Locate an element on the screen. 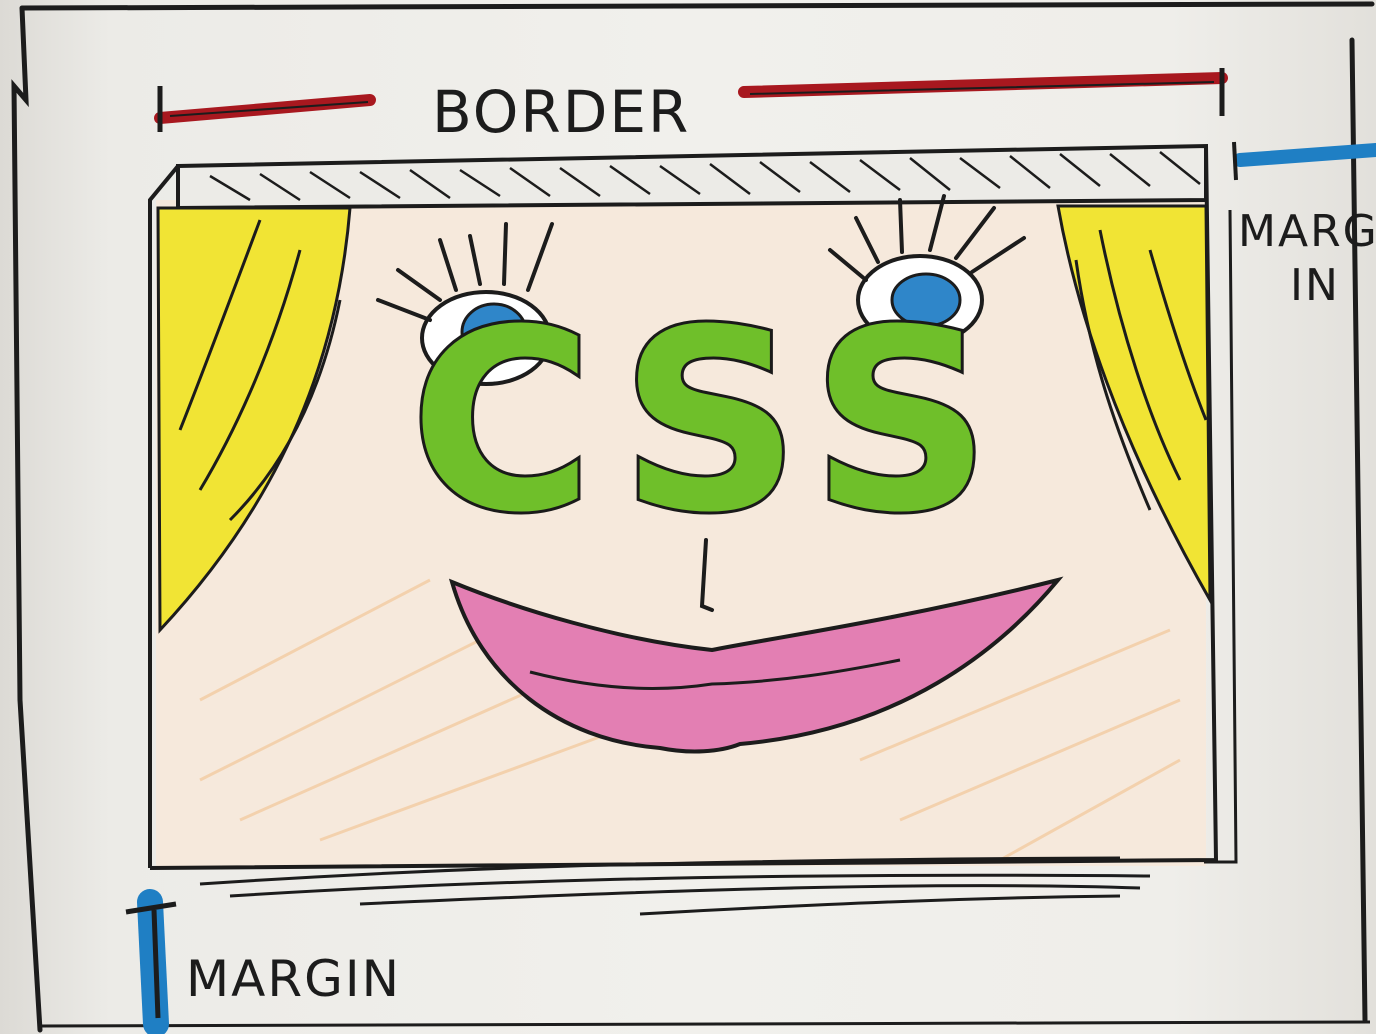 This screenshot has height=1034, width=1376. margin-right-label-line2: IN is located at coordinates (1315, 285).